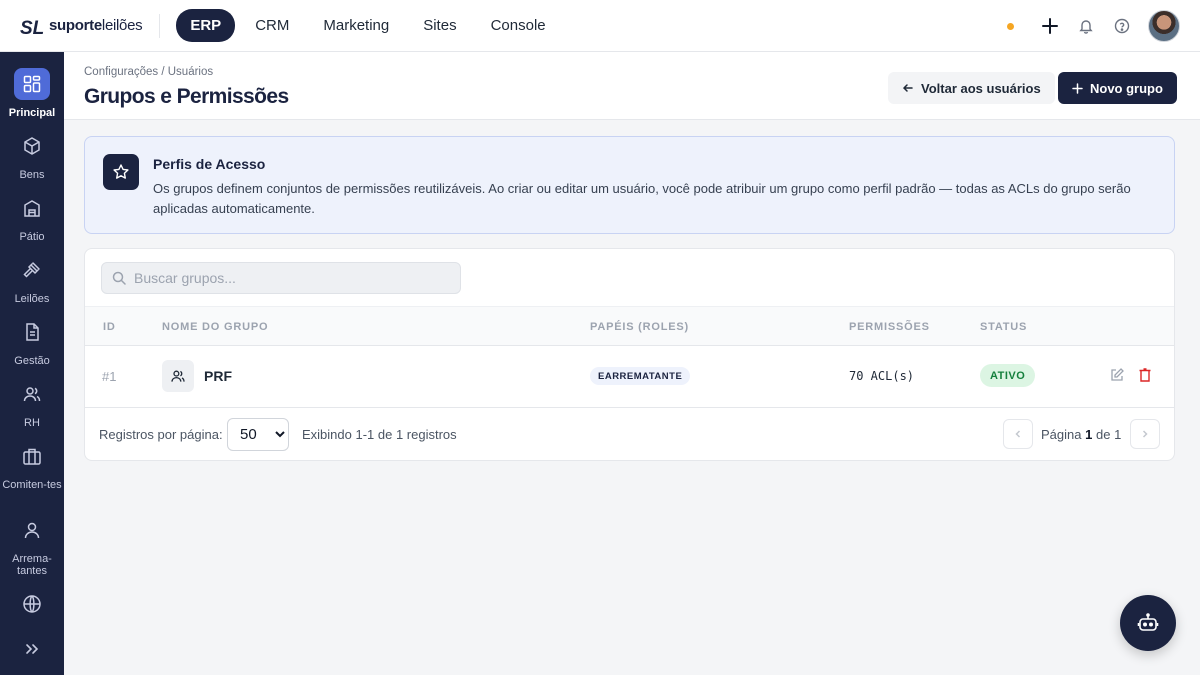  I want to click on chevron-left-icon, so click(1018, 434).